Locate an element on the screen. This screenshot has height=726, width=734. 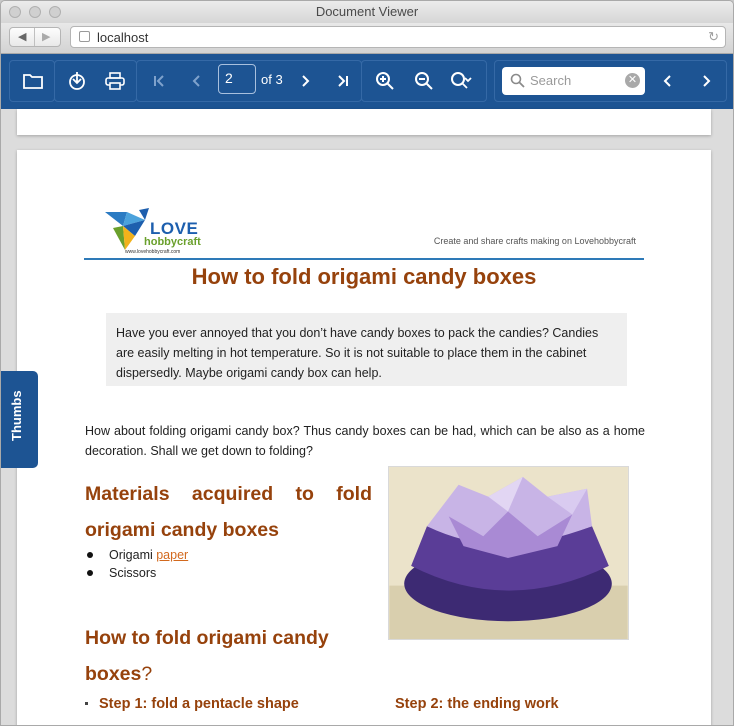
search-icon is located at coordinates (517, 80).